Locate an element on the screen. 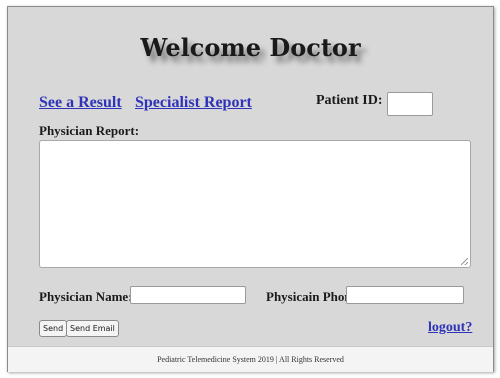  see-result-link: See a Result is located at coordinates (80, 103).